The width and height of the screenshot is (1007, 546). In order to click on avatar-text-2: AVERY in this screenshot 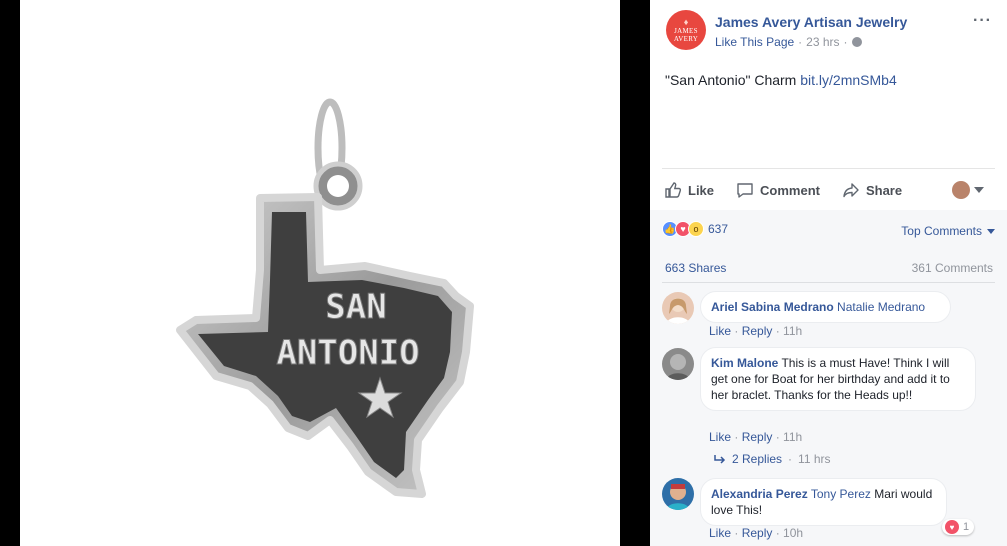, I will do `click(686, 38)`.